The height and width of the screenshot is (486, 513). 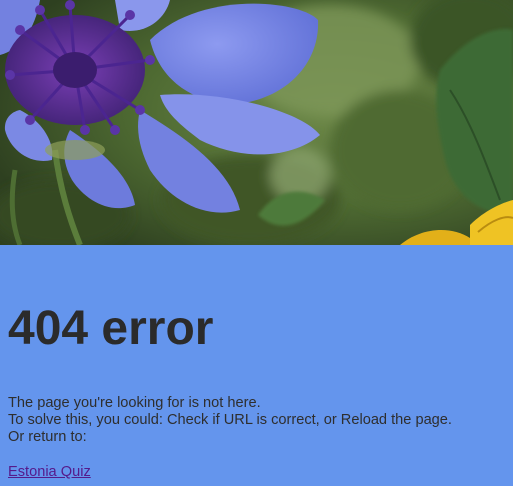 I want to click on error-heading: 404 error, so click(x=111, y=328).